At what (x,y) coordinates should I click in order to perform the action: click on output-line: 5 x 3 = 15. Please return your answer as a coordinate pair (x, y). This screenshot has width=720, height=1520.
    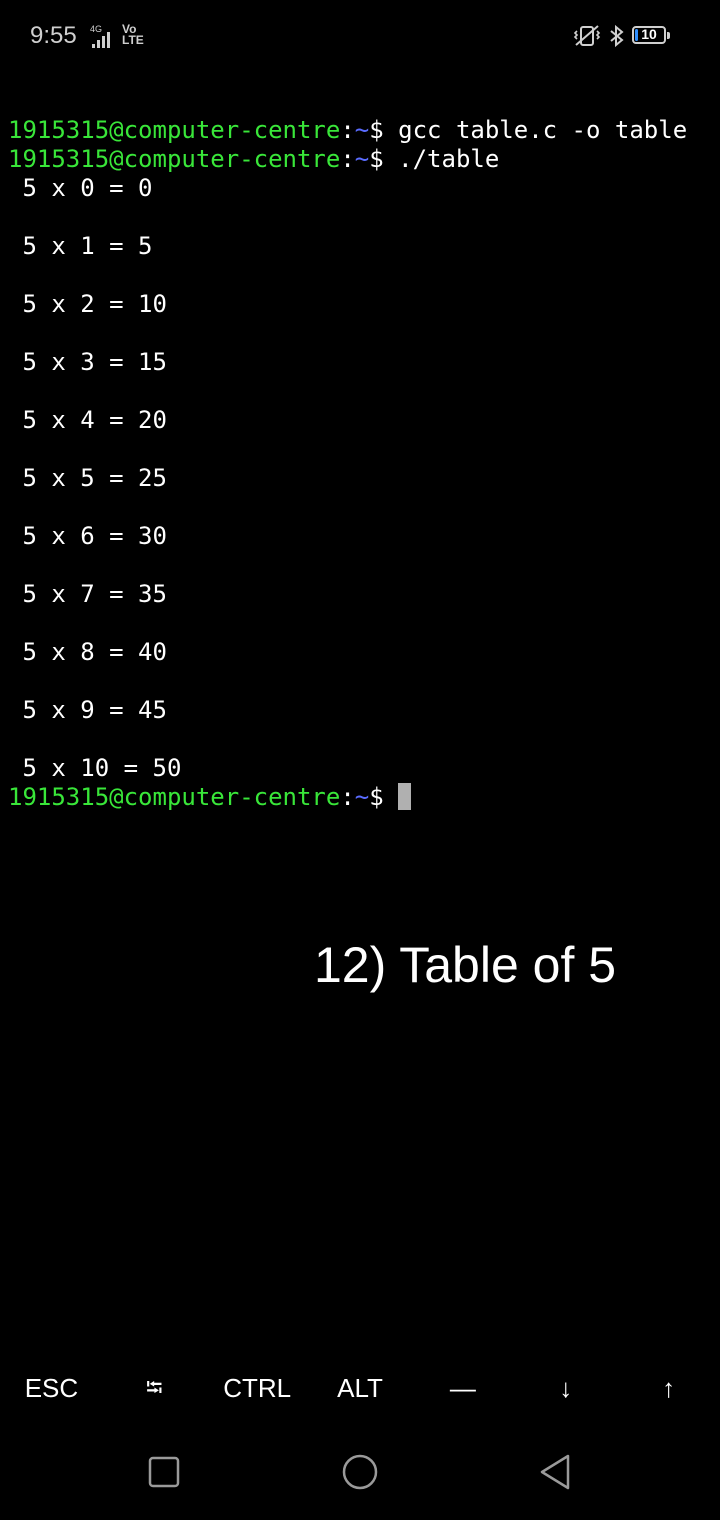
    Looking at the image, I should click on (87, 362).